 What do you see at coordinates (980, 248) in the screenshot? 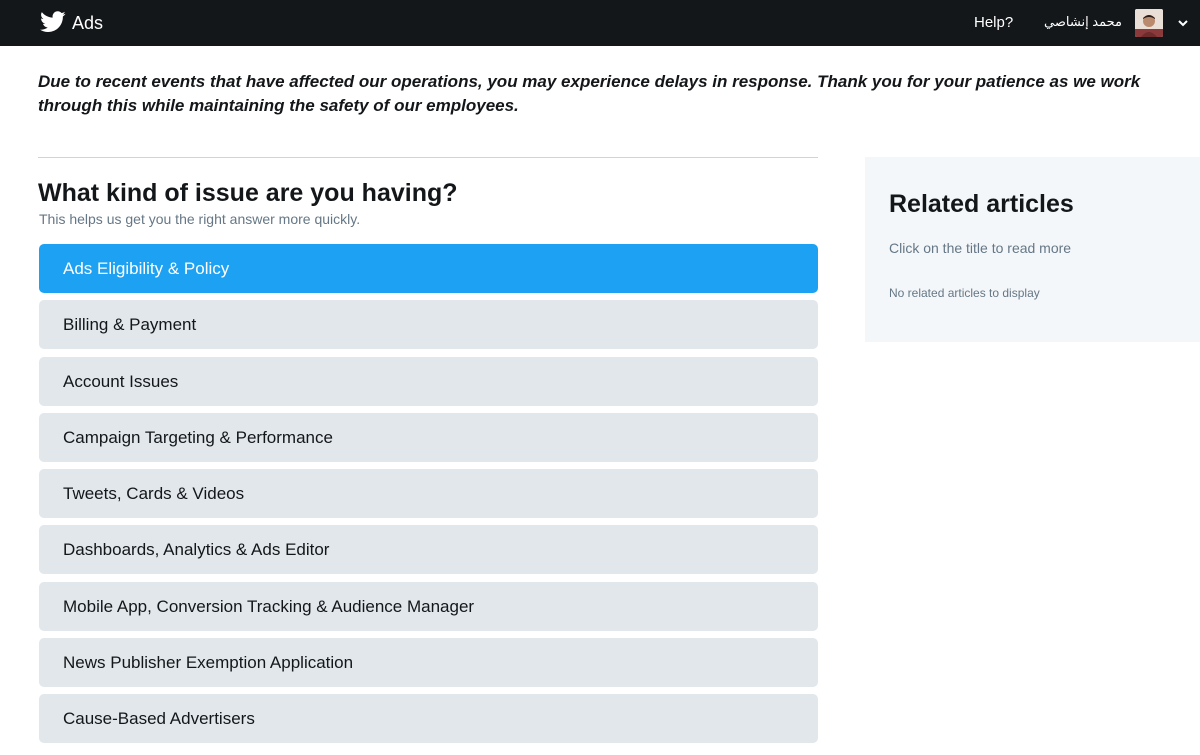
I see `related-articles-hint: Click on the title to read more` at bounding box center [980, 248].